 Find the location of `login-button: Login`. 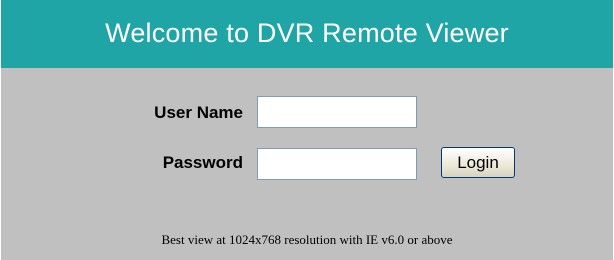

login-button: Login is located at coordinates (478, 162).